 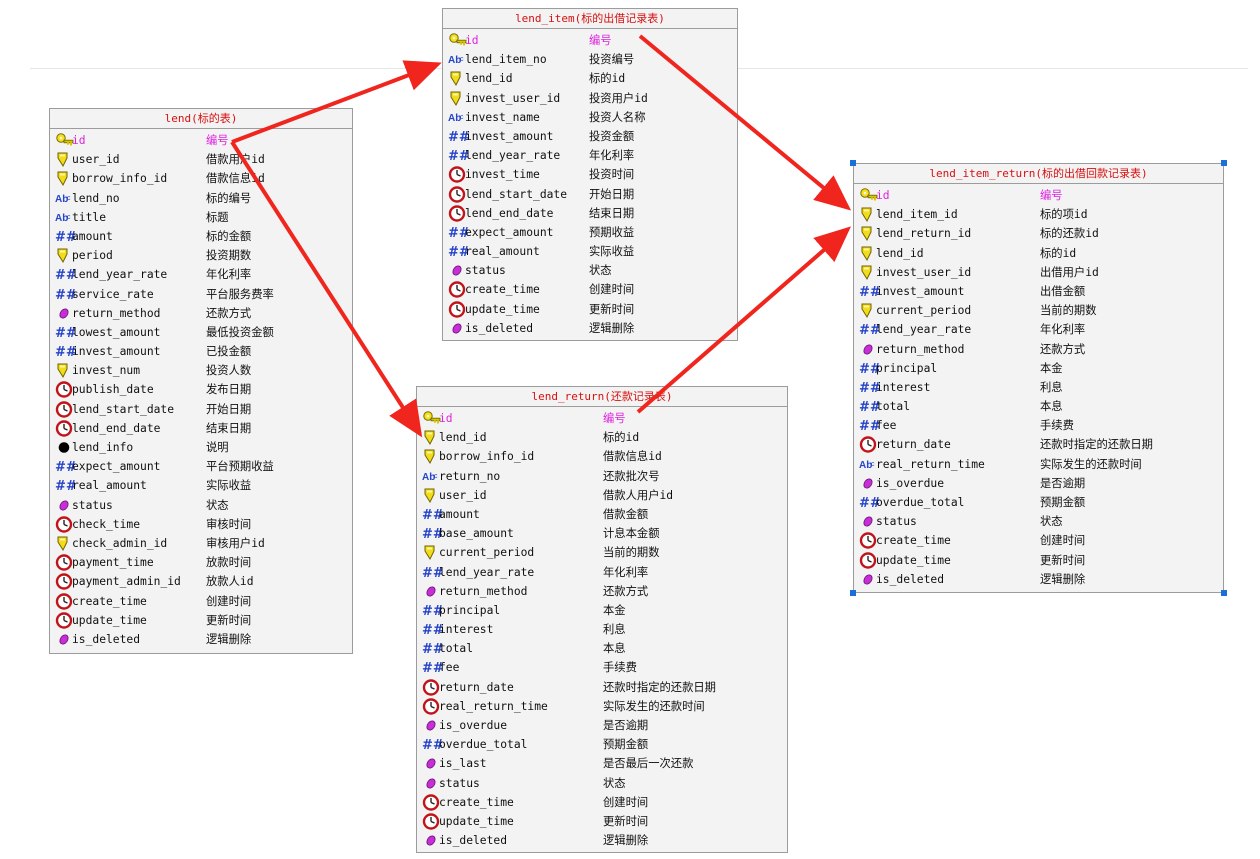 What do you see at coordinates (745, 122) in the screenshot?
I see `arrow-lend-item-to-lend-item-return` at bounding box center [745, 122].